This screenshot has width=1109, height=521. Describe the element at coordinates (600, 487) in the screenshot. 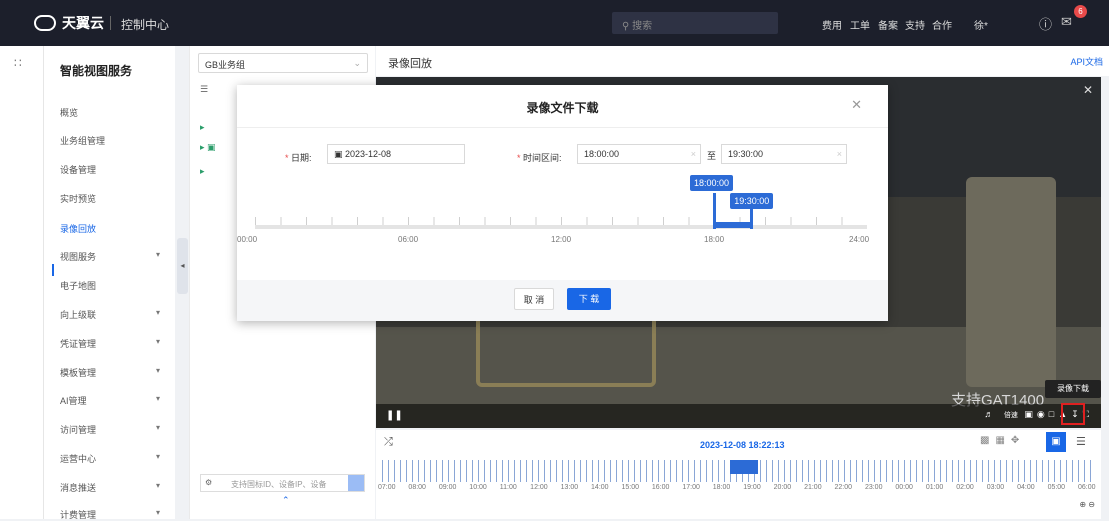

I see `timeline-label: 14:00` at that location.